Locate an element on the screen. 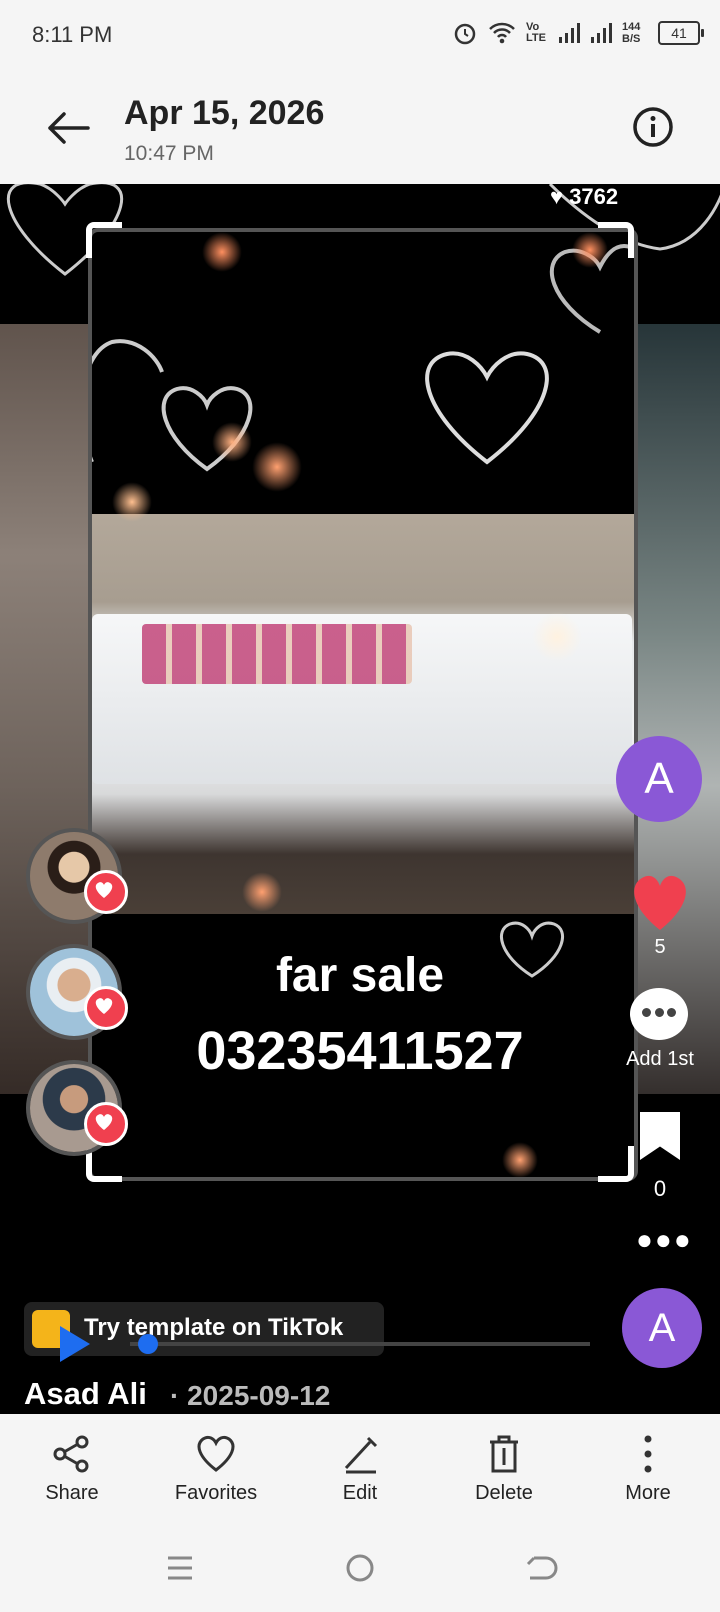 This screenshot has width=720, height=1612. home-icon is located at coordinates (360, 1568).